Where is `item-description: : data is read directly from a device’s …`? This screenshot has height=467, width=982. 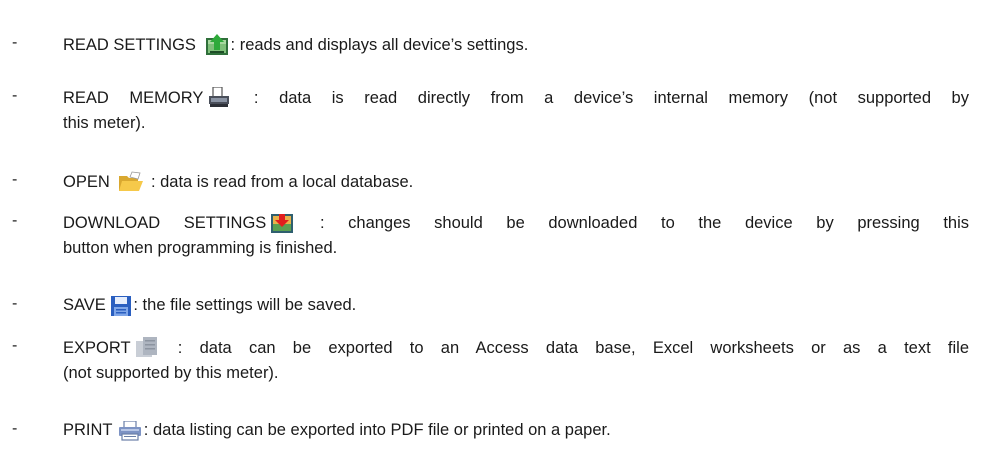 item-description: : data is read directly from a device’s … is located at coordinates (611, 98).